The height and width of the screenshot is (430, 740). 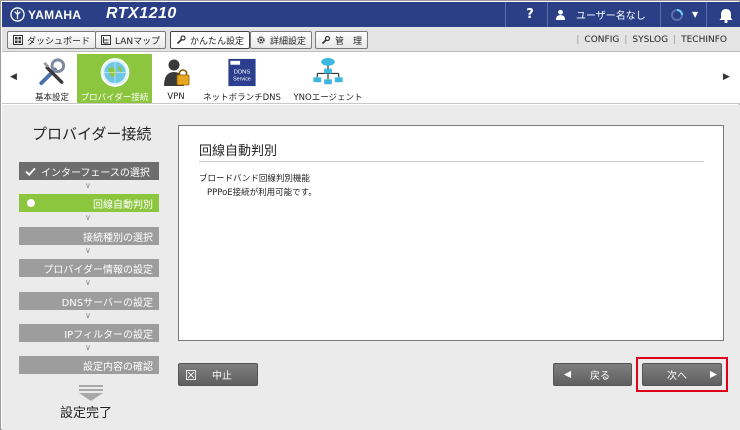 I want to click on wizard-step-confirm: 設定内容の確認, so click(x=89, y=365).